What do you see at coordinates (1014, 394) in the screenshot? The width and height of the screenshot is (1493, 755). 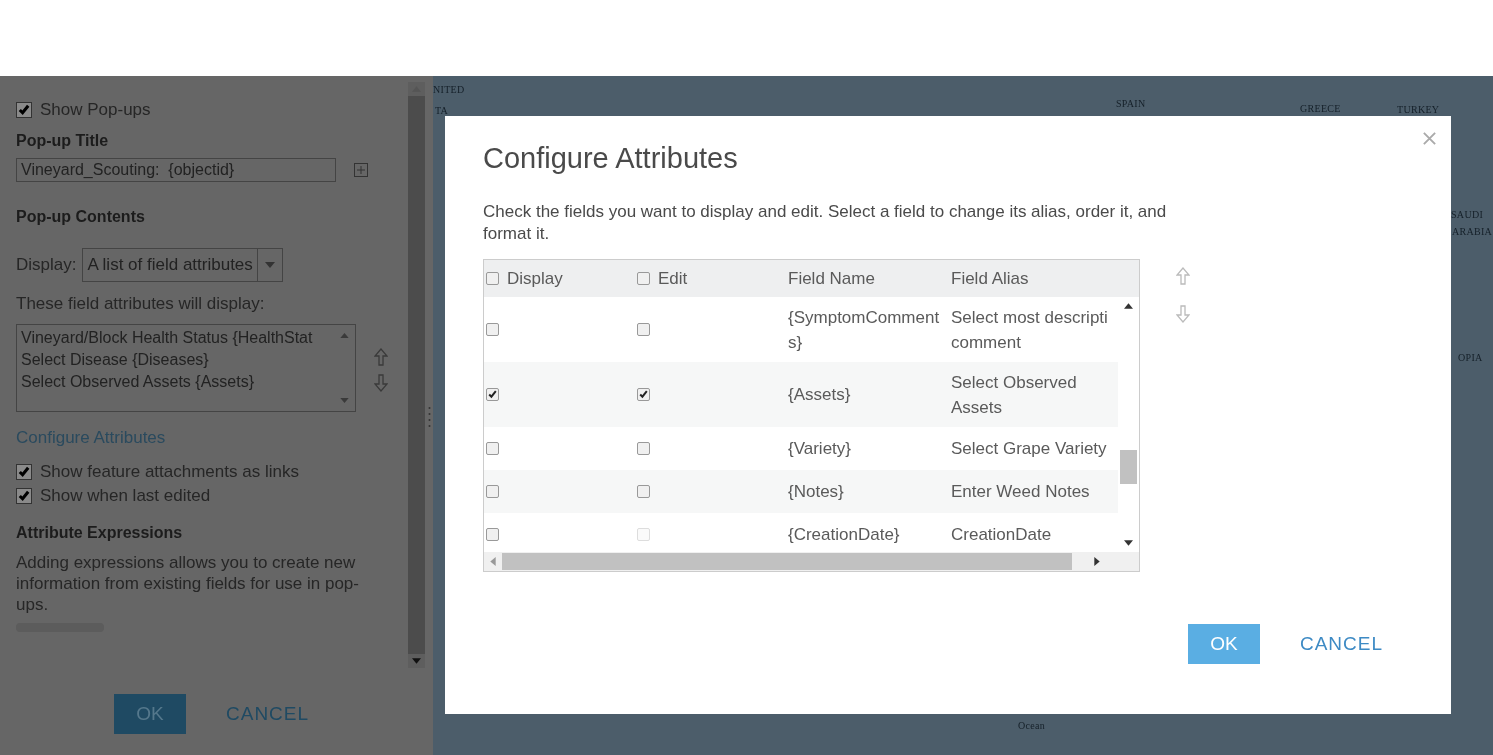 I see `field-alias: Select Observed Assets` at bounding box center [1014, 394].